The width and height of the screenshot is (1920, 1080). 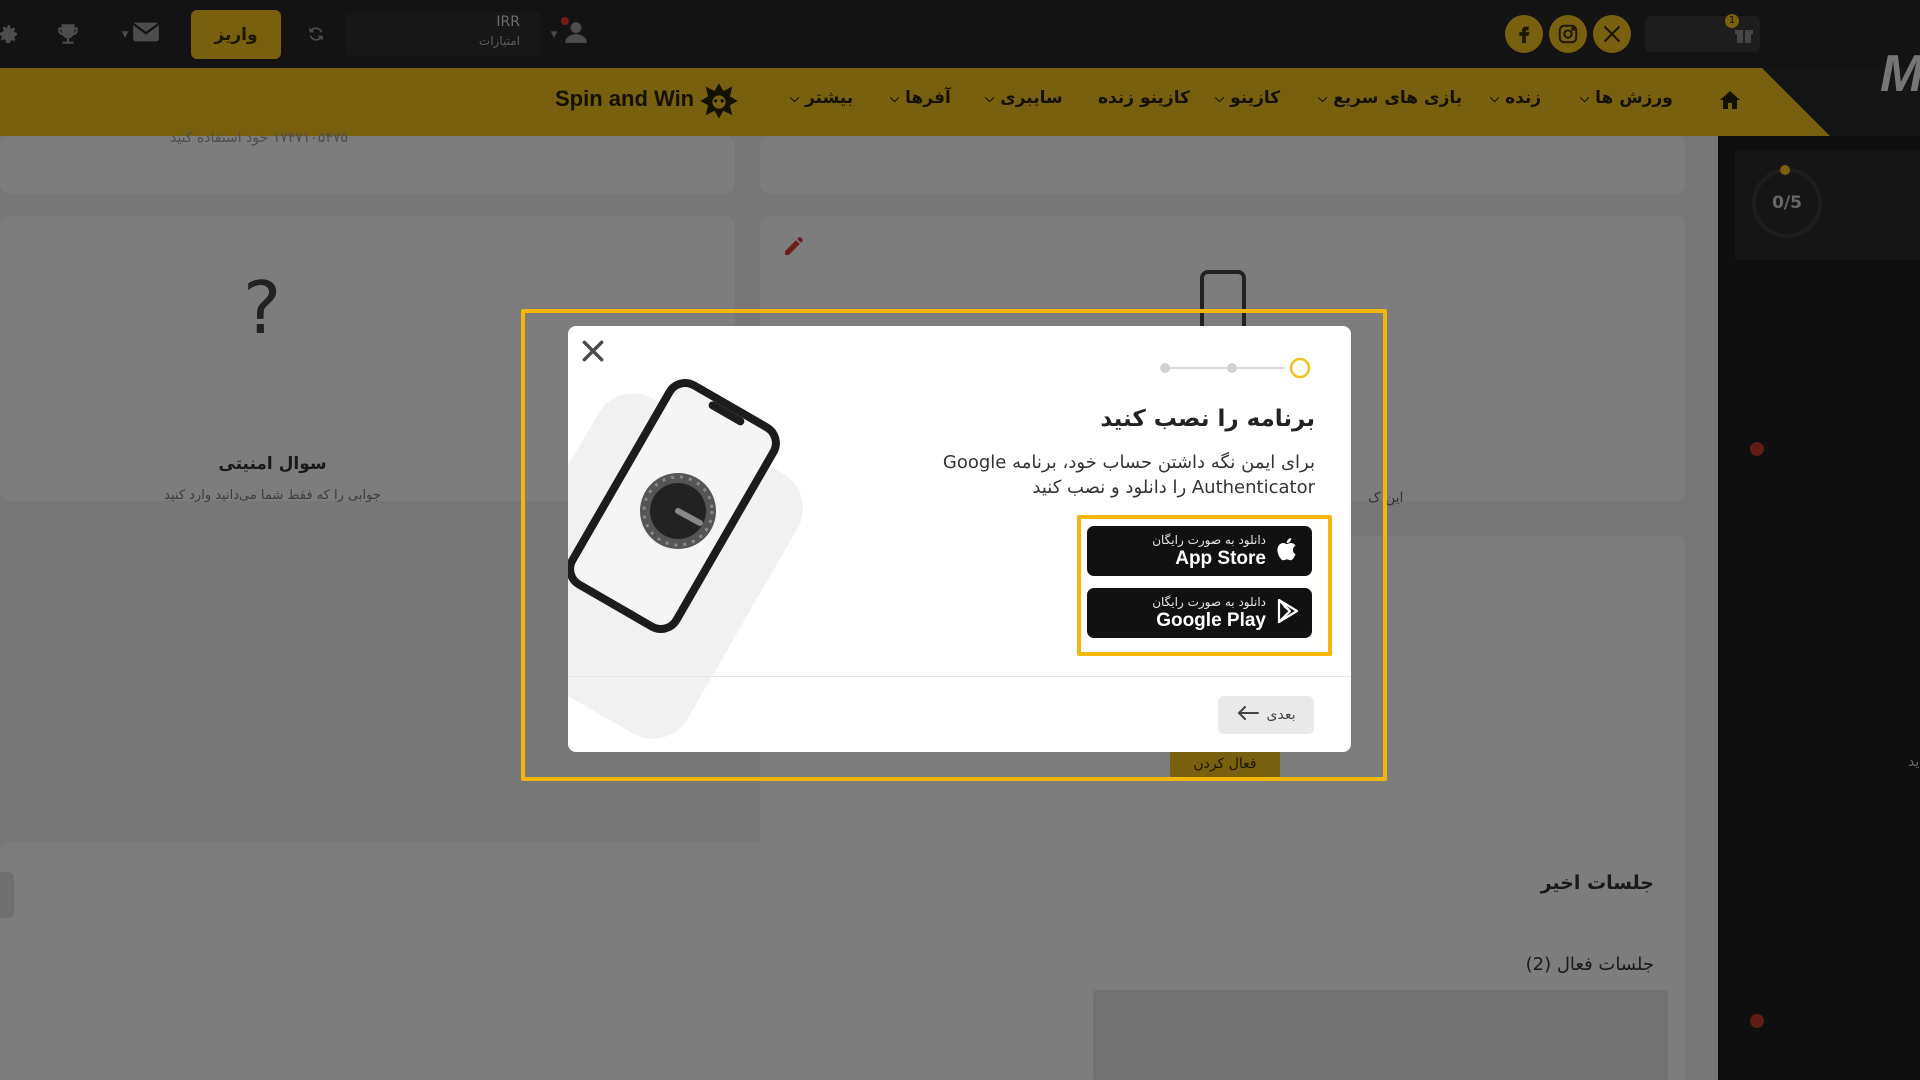 I want to click on modal-desc-line-2: Authenticator را دانلود و نصب کنید, so click(x=1173, y=487).